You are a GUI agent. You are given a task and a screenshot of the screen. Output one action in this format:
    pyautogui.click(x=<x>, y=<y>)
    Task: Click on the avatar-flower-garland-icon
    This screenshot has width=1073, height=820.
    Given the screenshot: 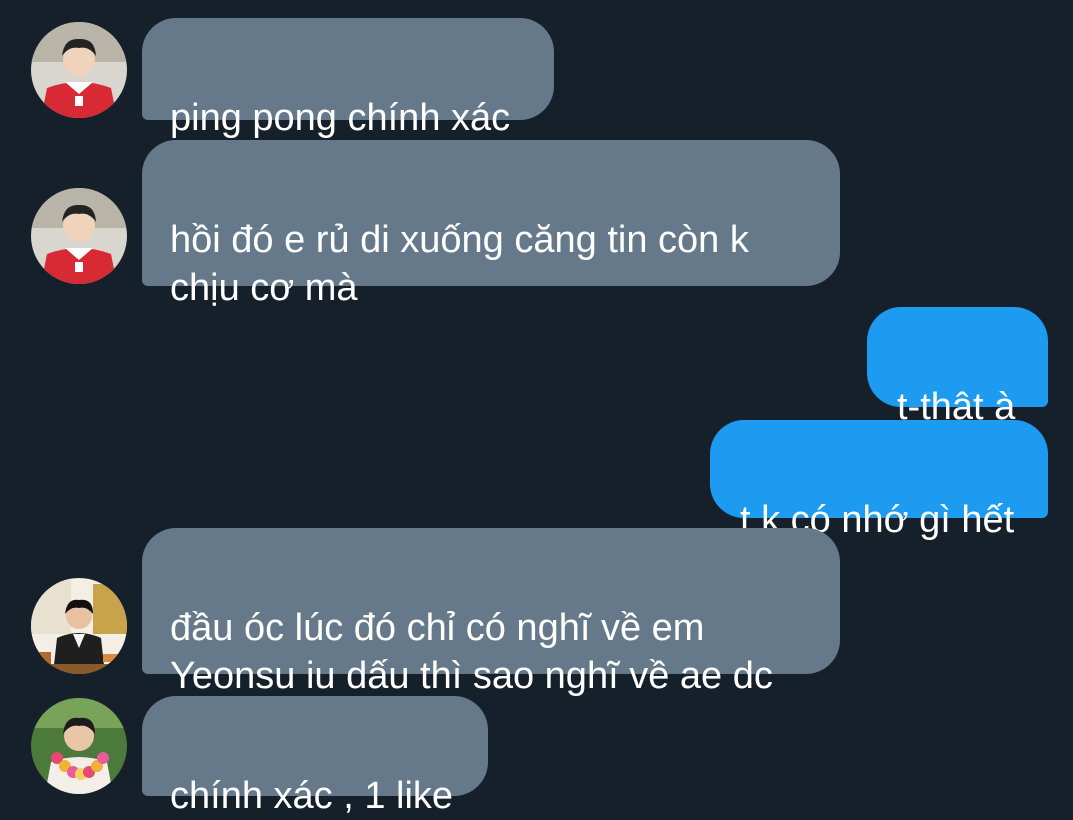 What is the action you would take?
    pyautogui.click(x=79, y=746)
    